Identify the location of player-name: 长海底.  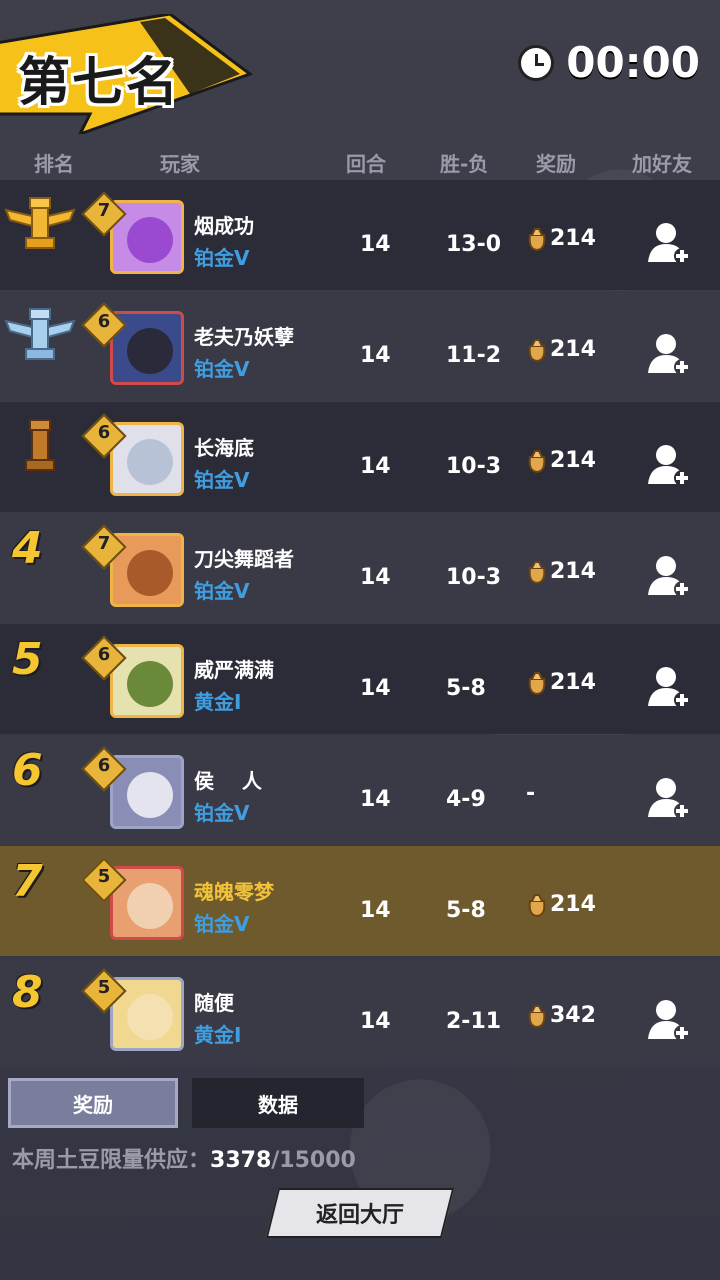
(224, 448).